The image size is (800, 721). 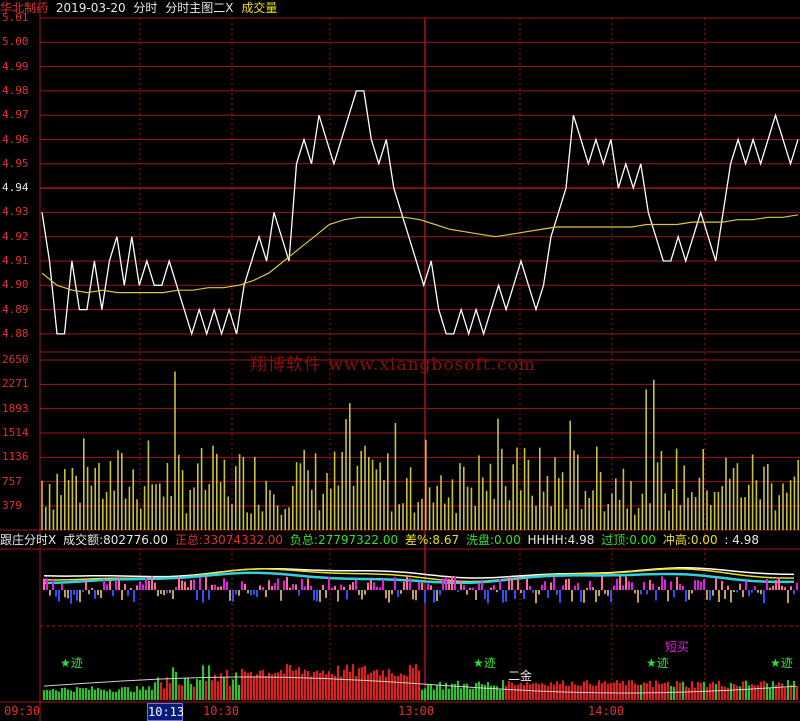 I want to click on watermark: 翔博软件 www.xiangbosoft.com, so click(x=393, y=365).